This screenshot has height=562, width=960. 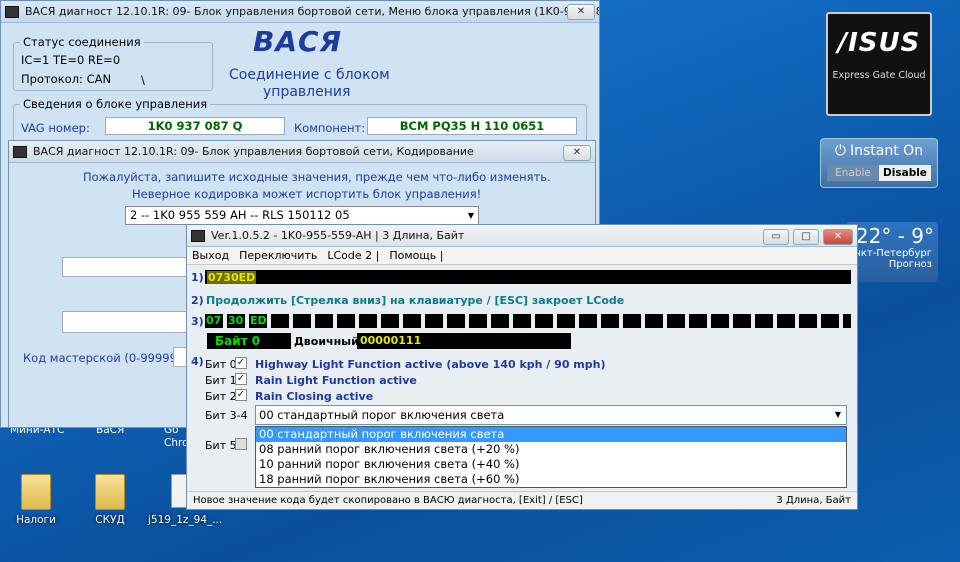 I want to click on controller-info-legend: Сведения о блоке управления, so click(x=115, y=104).